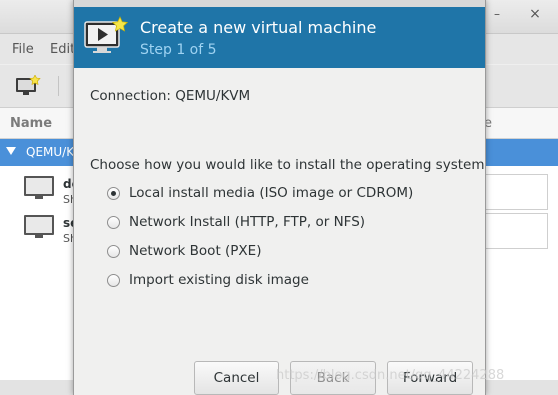  I want to click on dialog-titlebar, so click(279, 3).